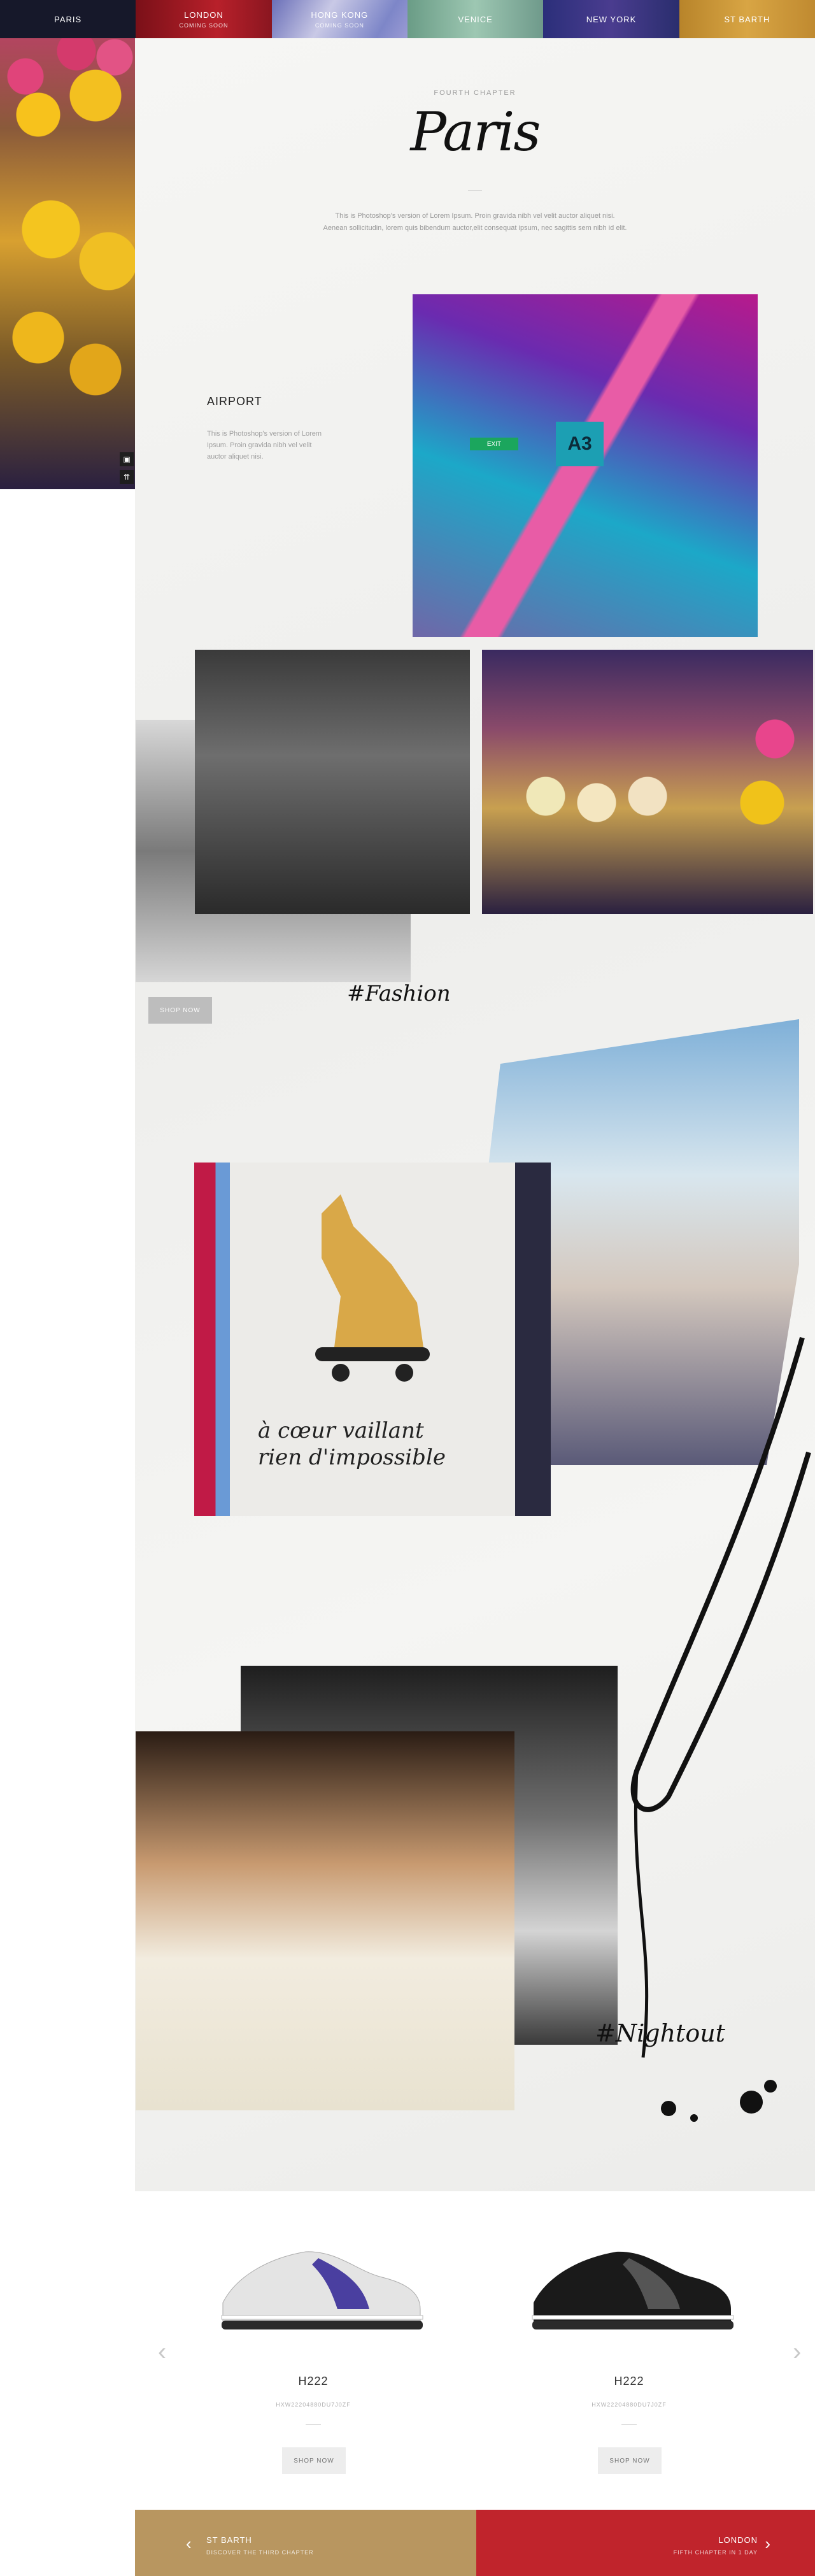  What do you see at coordinates (494, 444) in the screenshot?
I see `exit-sign: EXIT` at bounding box center [494, 444].